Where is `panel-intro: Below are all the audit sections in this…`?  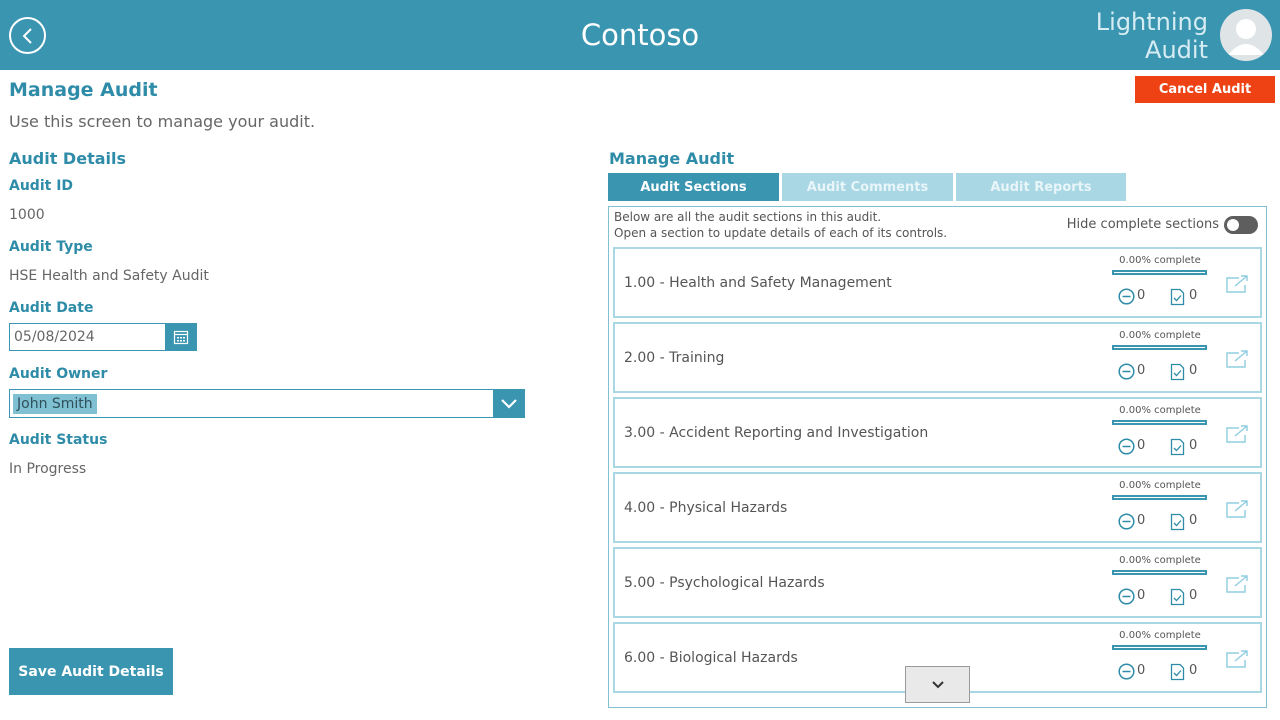
panel-intro: Below are all the audit sections in this… is located at coordinates (780, 225).